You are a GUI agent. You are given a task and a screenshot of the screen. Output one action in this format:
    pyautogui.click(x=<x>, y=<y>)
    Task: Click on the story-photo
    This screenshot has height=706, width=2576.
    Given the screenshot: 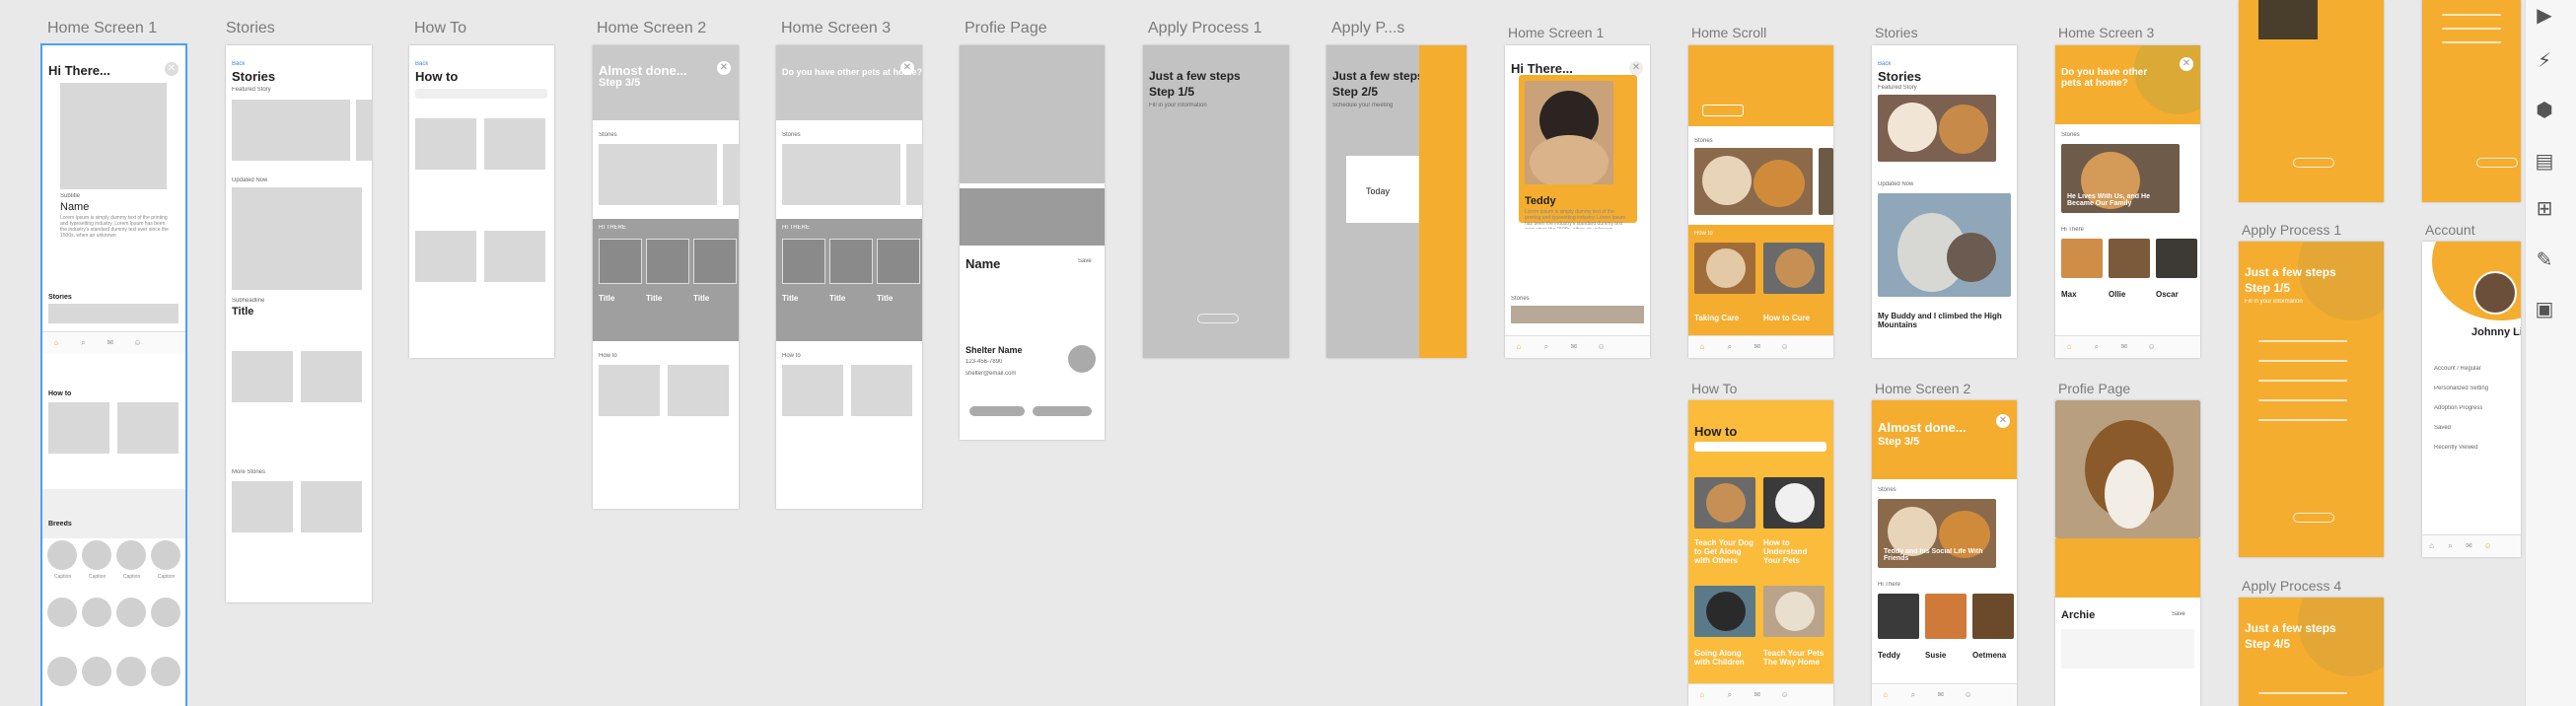 What is the action you would take?
    pyautogui.click(x=1754, y=181)
    